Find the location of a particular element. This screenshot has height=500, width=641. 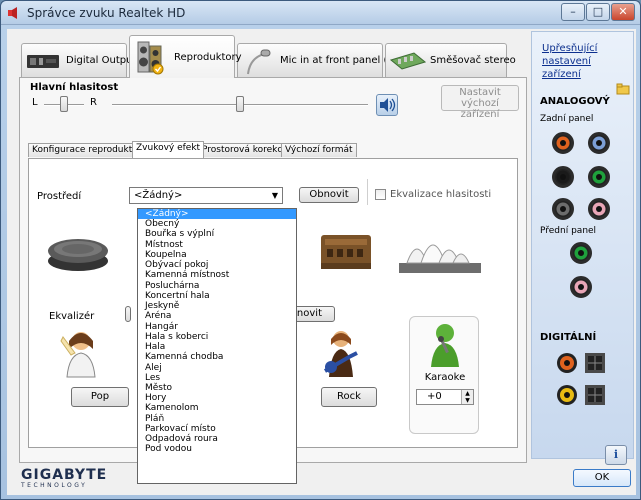

environment-option: Bouřka s výplní is located at coordinates (217, 234).